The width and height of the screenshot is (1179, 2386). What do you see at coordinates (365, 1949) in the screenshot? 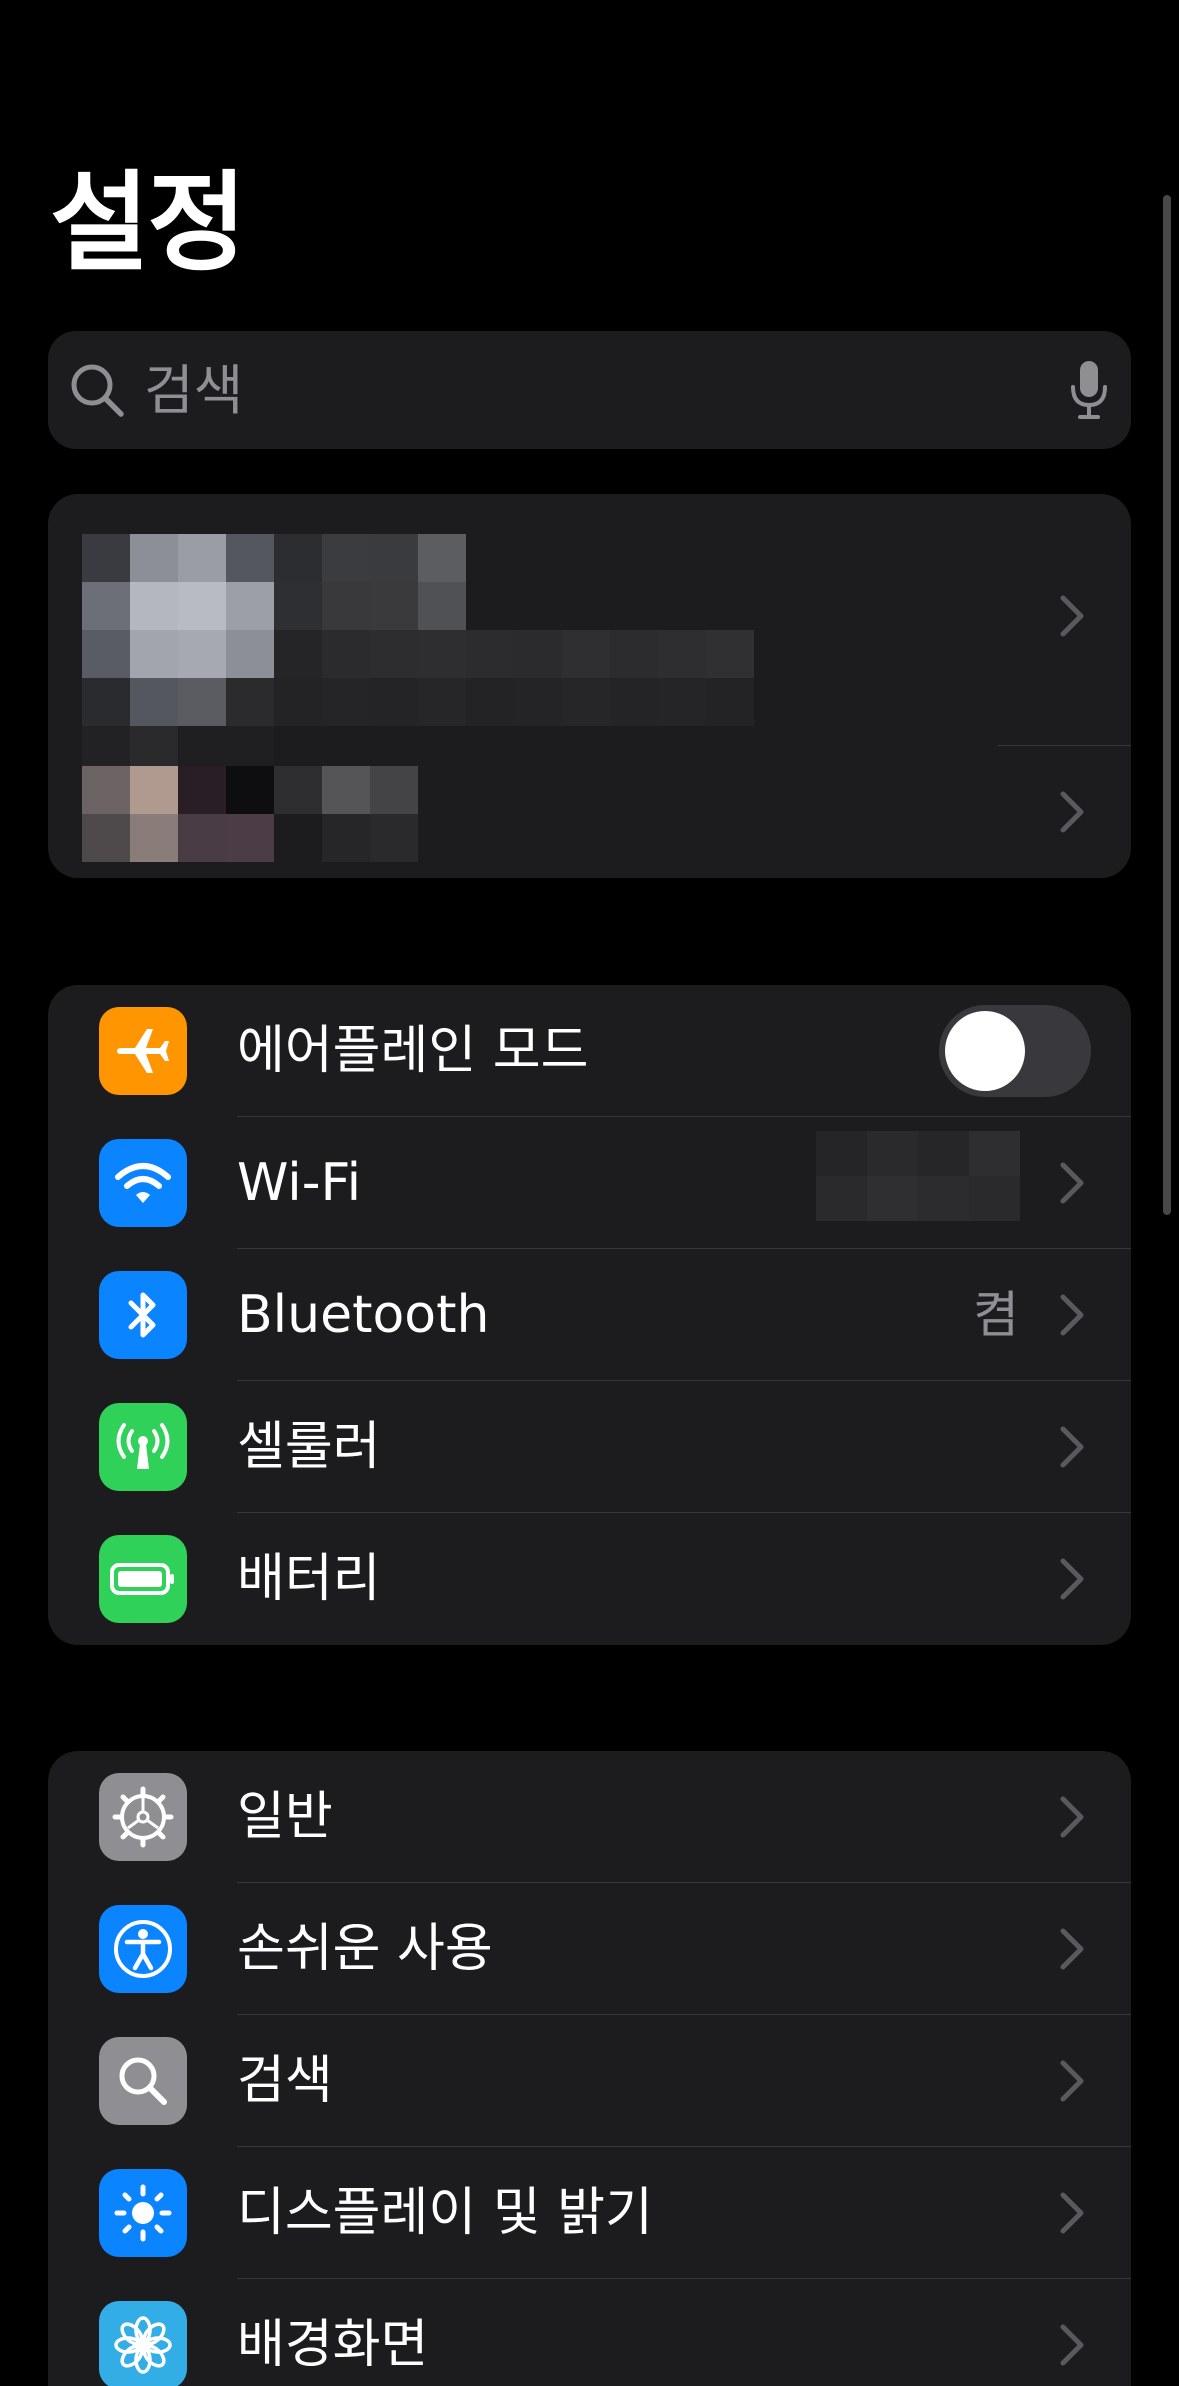
I see `accessibility-label: 손쉬운 사용` at bounding box center [365, 1949].